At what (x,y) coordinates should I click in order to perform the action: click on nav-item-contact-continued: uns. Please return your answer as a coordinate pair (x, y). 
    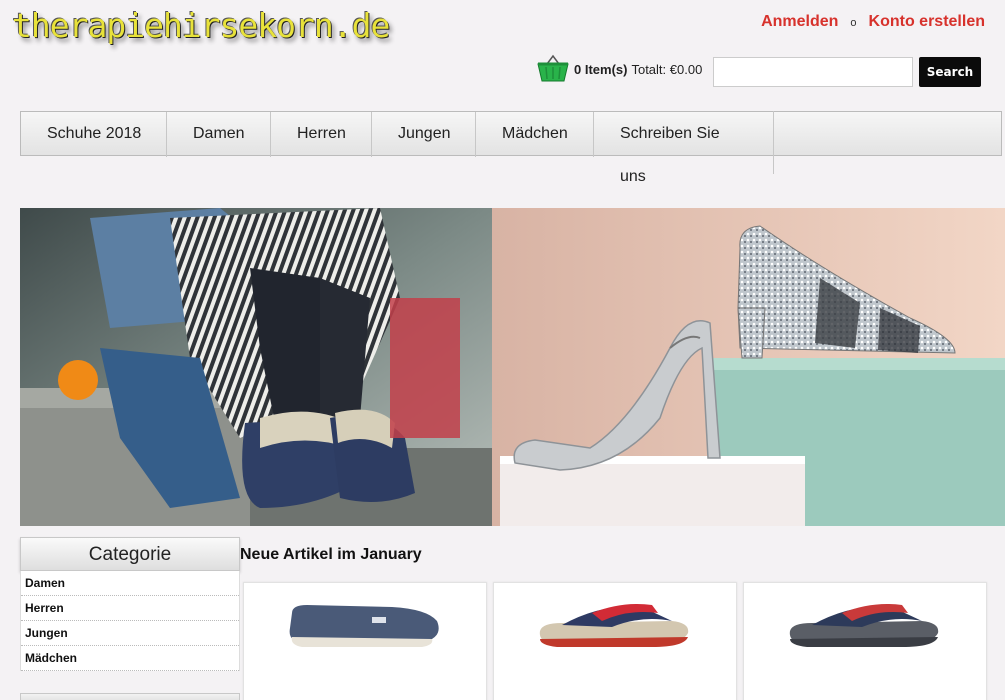
    Looking at the image, I should click on (633, 177).